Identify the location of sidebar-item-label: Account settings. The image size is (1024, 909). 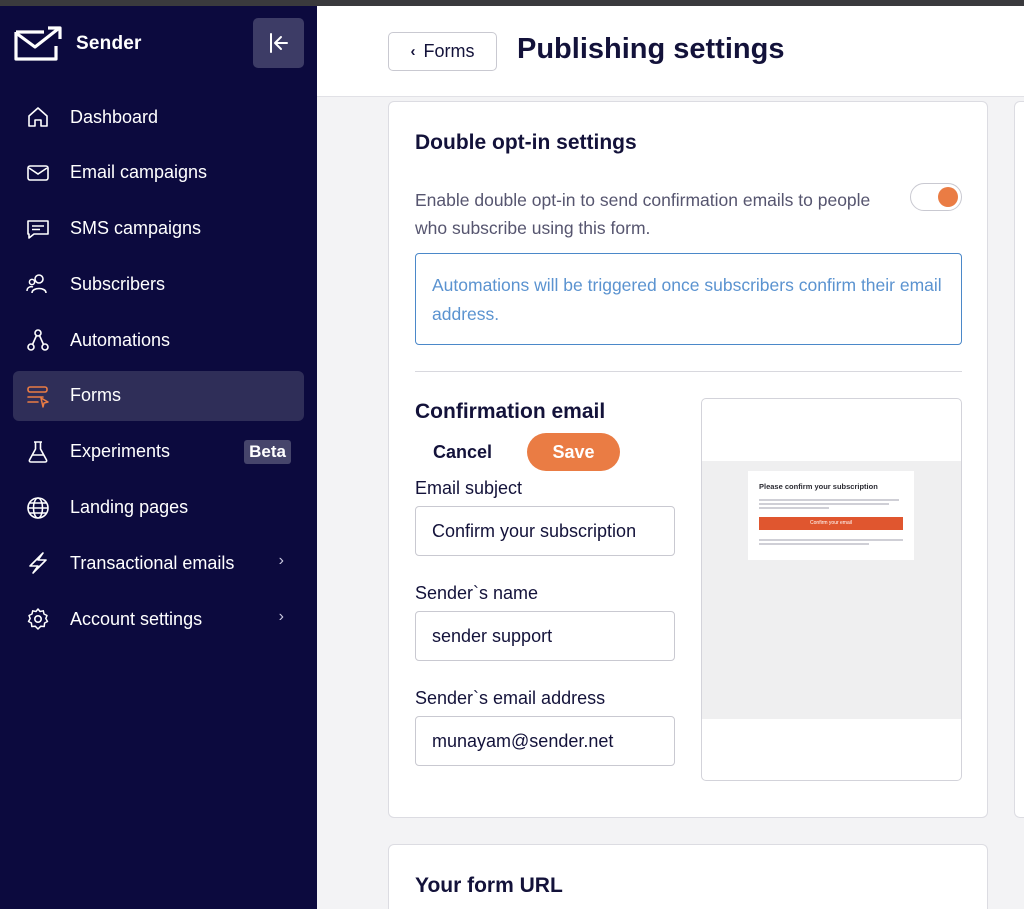
(136, 618).